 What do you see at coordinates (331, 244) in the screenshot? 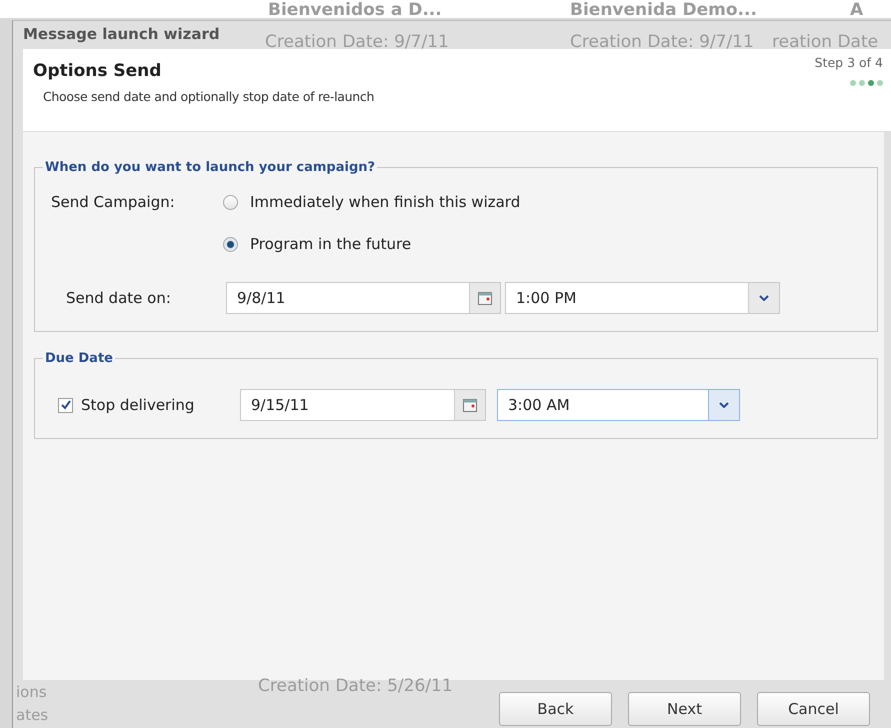
I see `radio-label: Program in the future` at bounding box center [331, 244].